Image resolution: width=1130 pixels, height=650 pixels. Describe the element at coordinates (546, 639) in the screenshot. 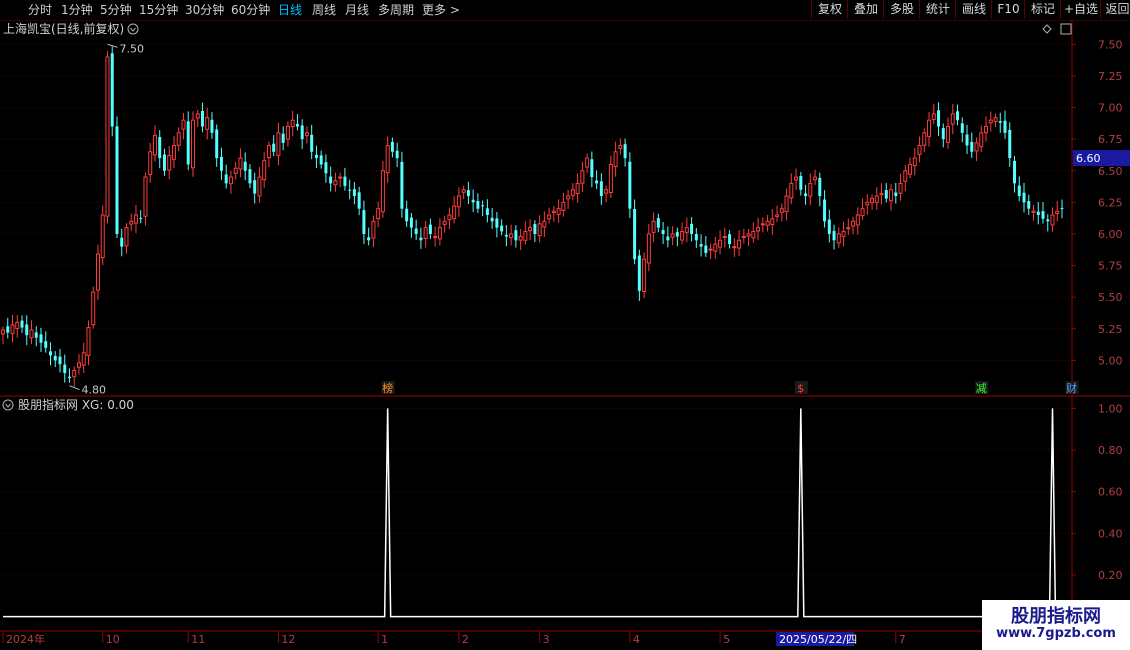

I see `date-label-6: 3` at that location.